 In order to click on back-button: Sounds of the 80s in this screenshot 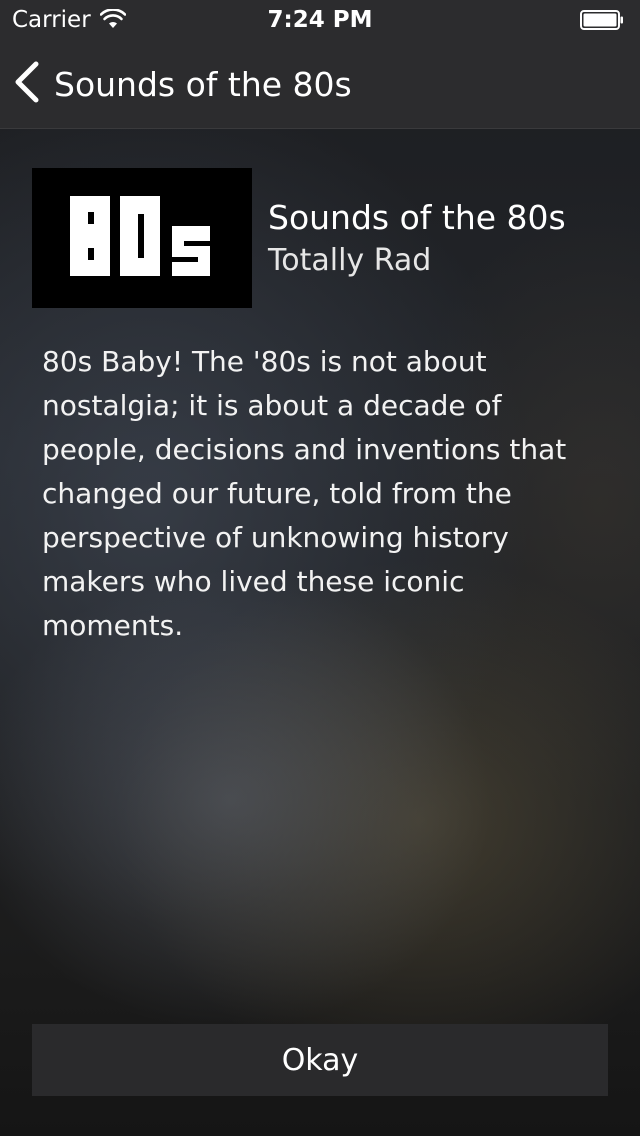, I will do `click(182, 84)`.